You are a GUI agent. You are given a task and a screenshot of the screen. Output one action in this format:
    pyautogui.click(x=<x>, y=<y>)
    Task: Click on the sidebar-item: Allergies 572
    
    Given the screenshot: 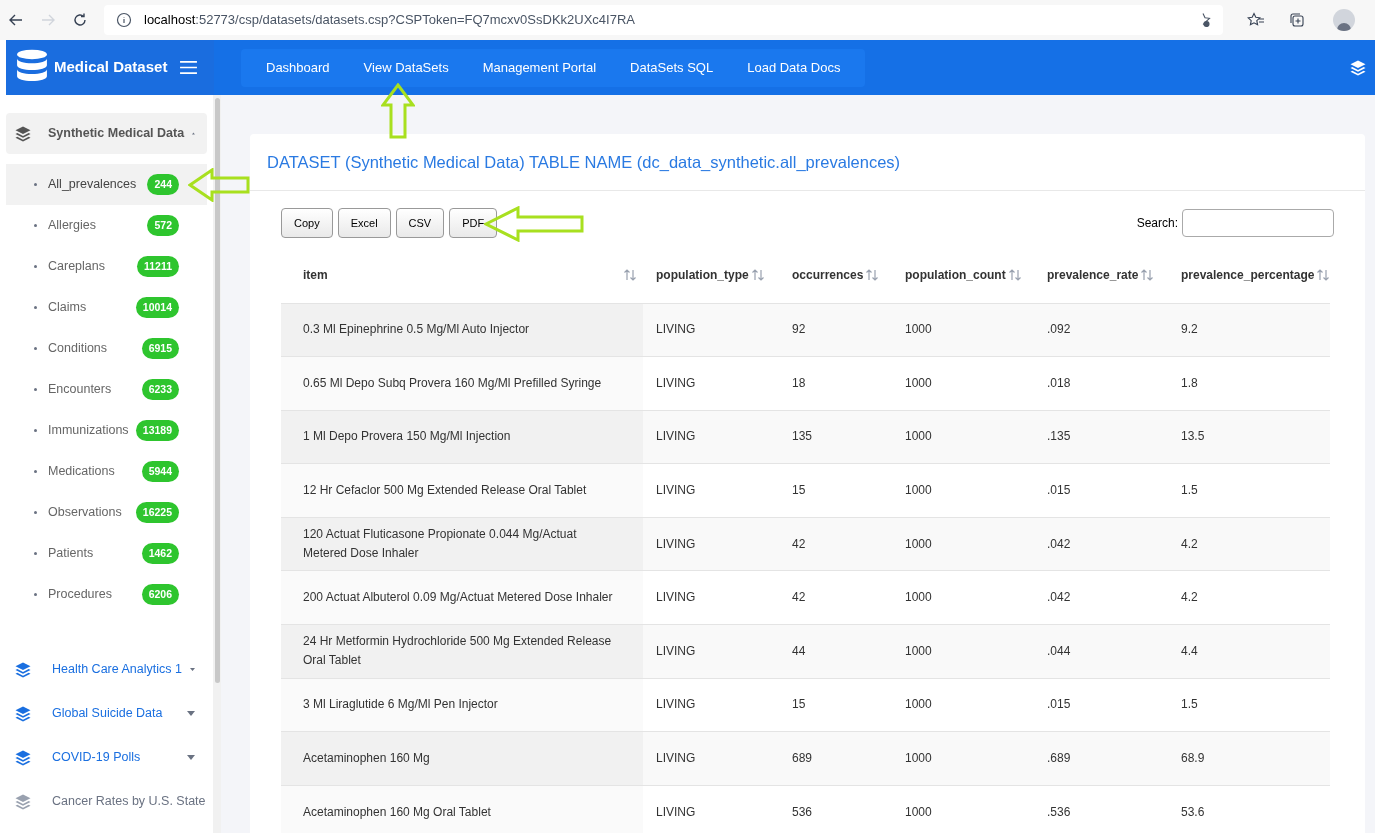 What is the action you would take?
    pyautogui.click(x=106, y=225)
    